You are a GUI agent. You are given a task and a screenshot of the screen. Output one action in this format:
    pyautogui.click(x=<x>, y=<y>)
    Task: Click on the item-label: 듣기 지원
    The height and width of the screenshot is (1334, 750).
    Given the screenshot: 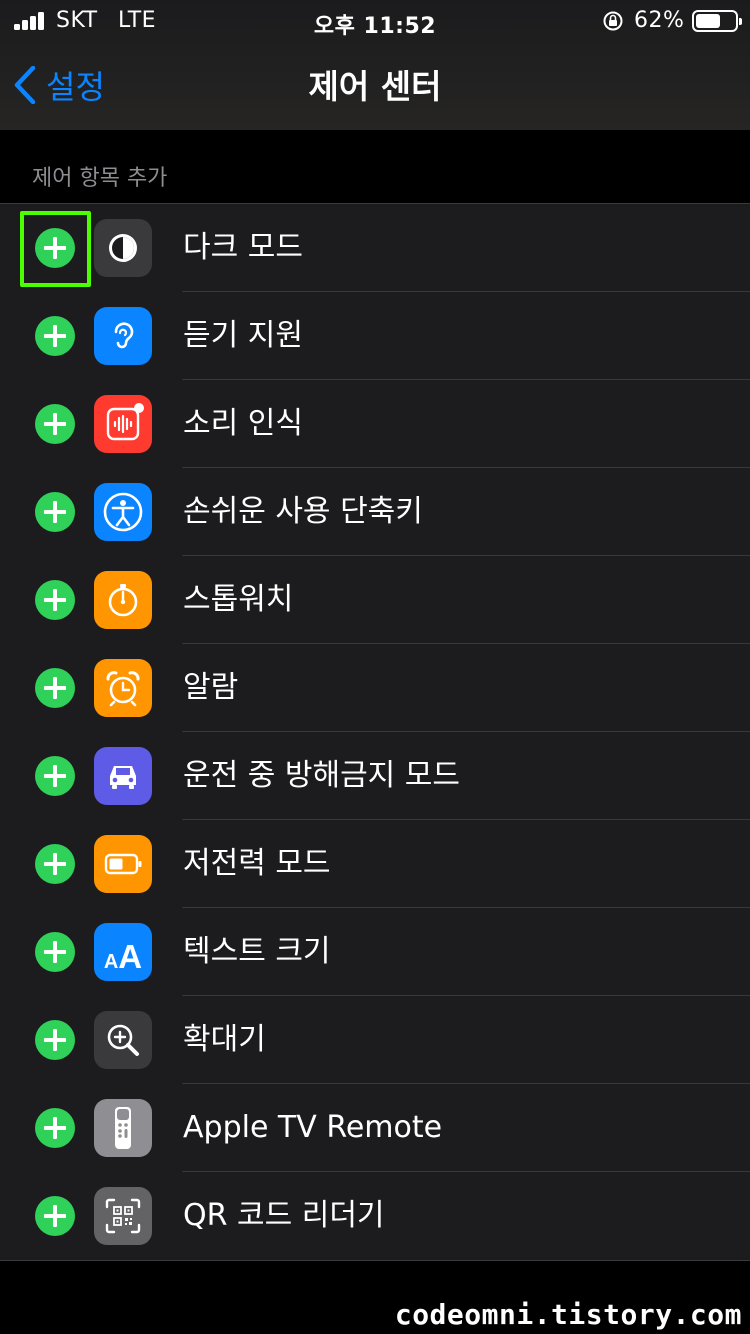 What is the action you would take?
    pyautogui.click(x=243, y=335)
    